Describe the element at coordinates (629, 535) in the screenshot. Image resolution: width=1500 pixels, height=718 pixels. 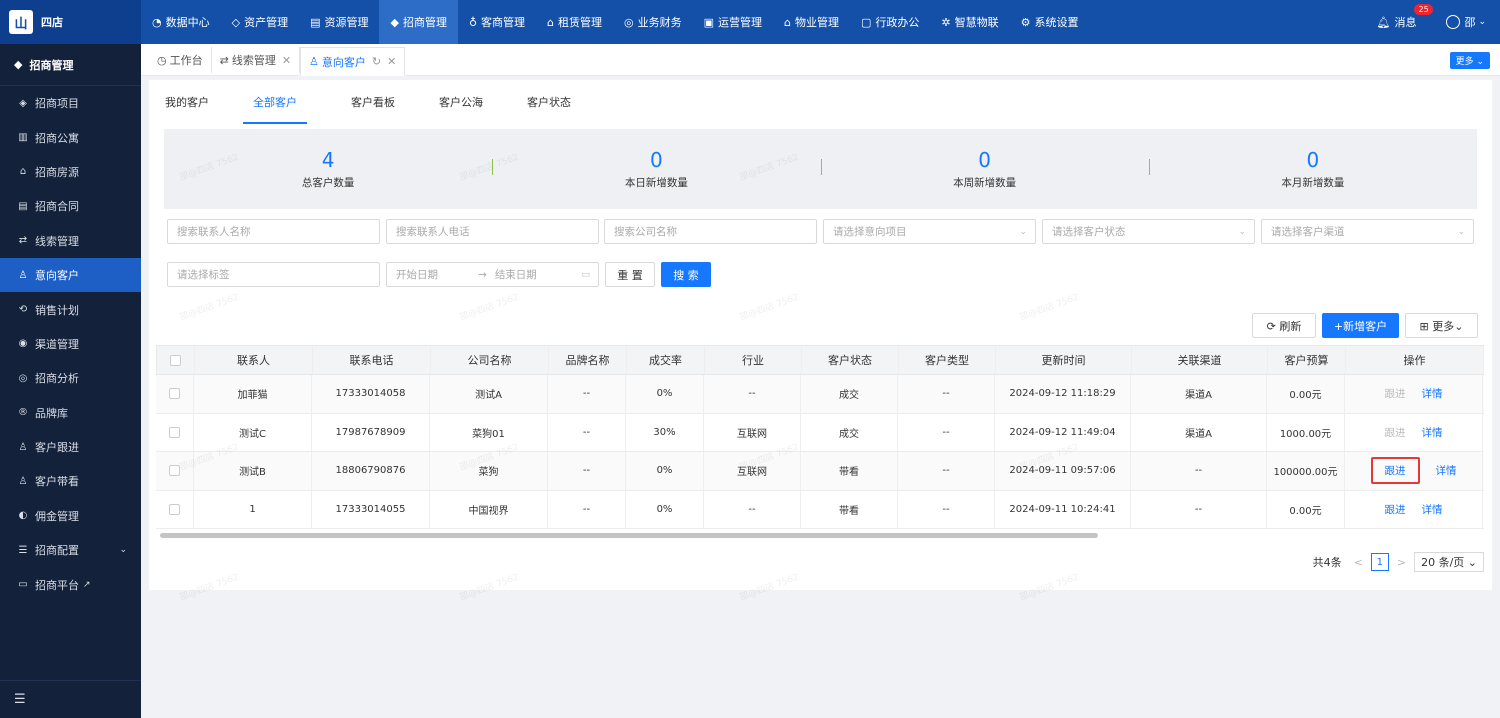
I see `horizontal-scrollbar` at that location.